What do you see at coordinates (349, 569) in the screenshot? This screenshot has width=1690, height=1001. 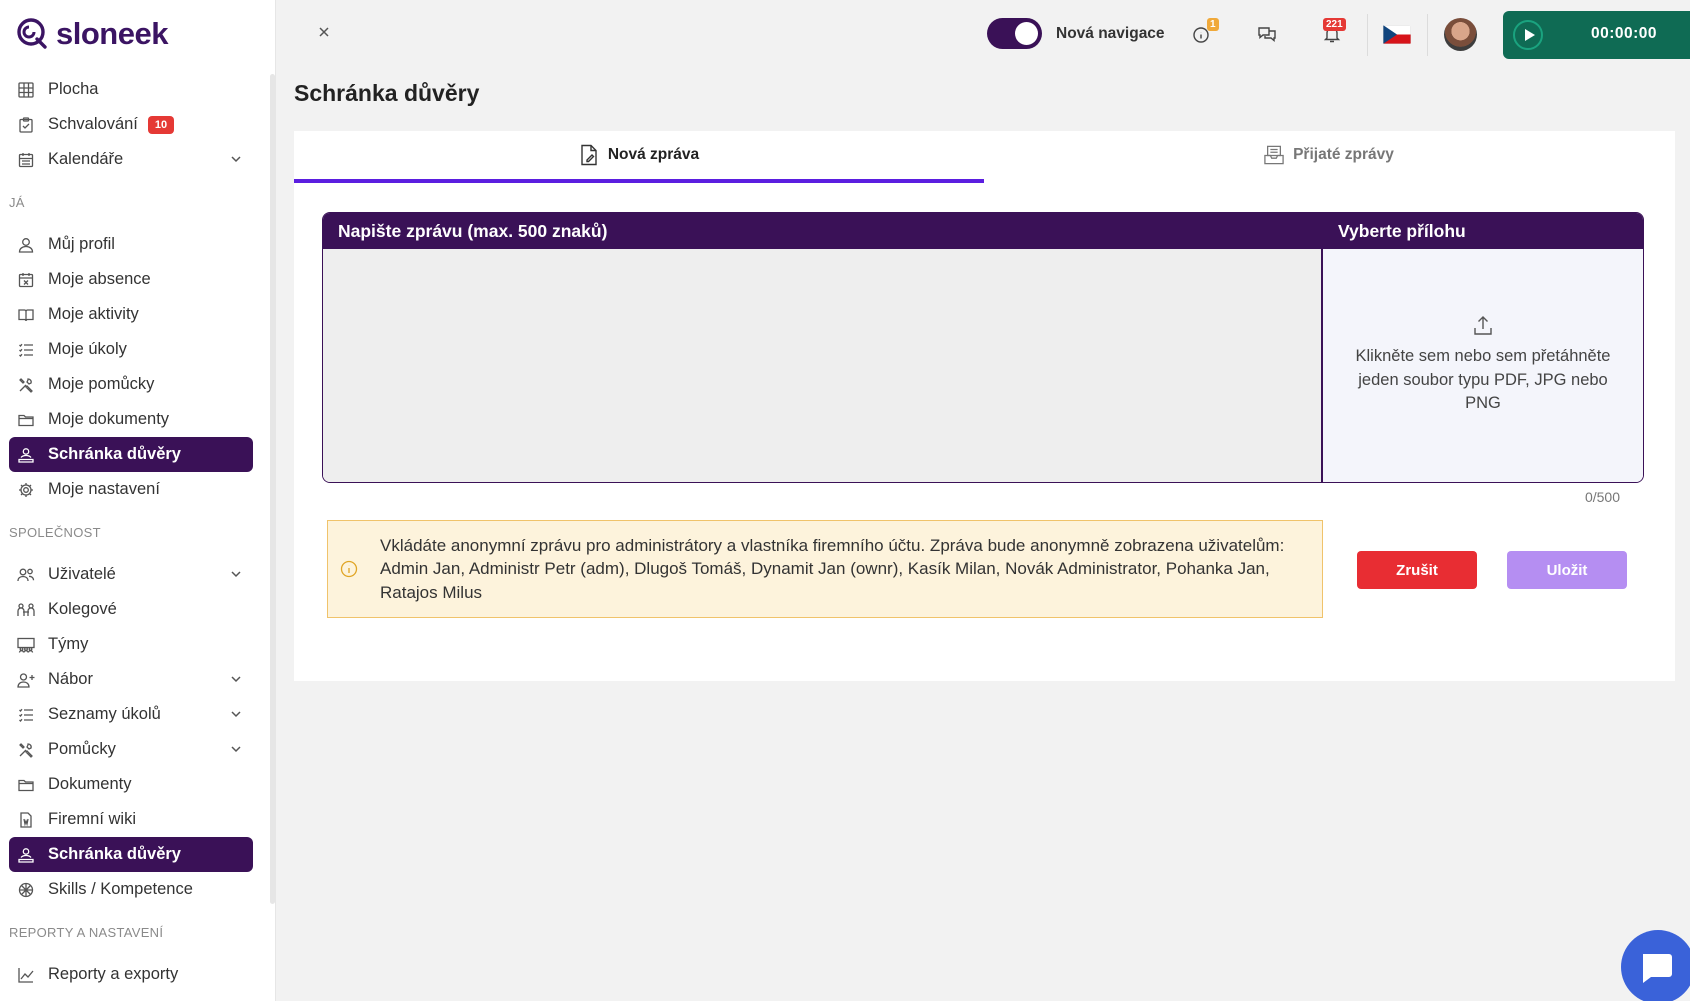 I see `info-icon` at bounding box center [349, 569].